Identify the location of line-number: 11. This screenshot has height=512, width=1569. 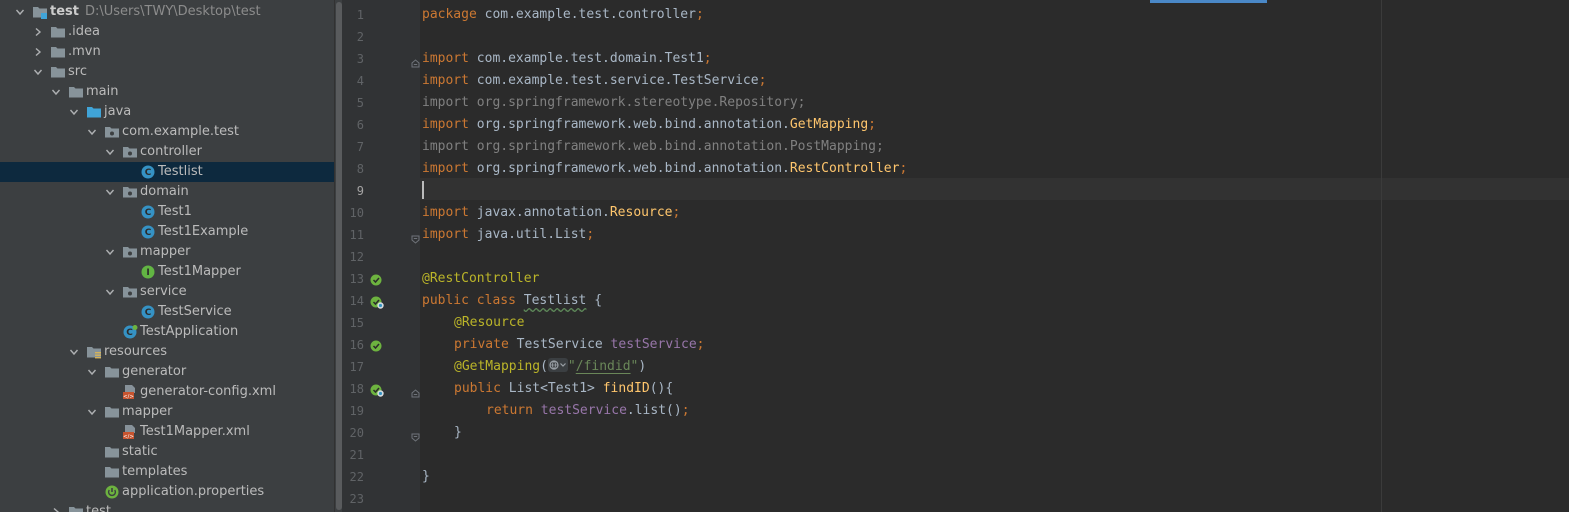
(353, 233).